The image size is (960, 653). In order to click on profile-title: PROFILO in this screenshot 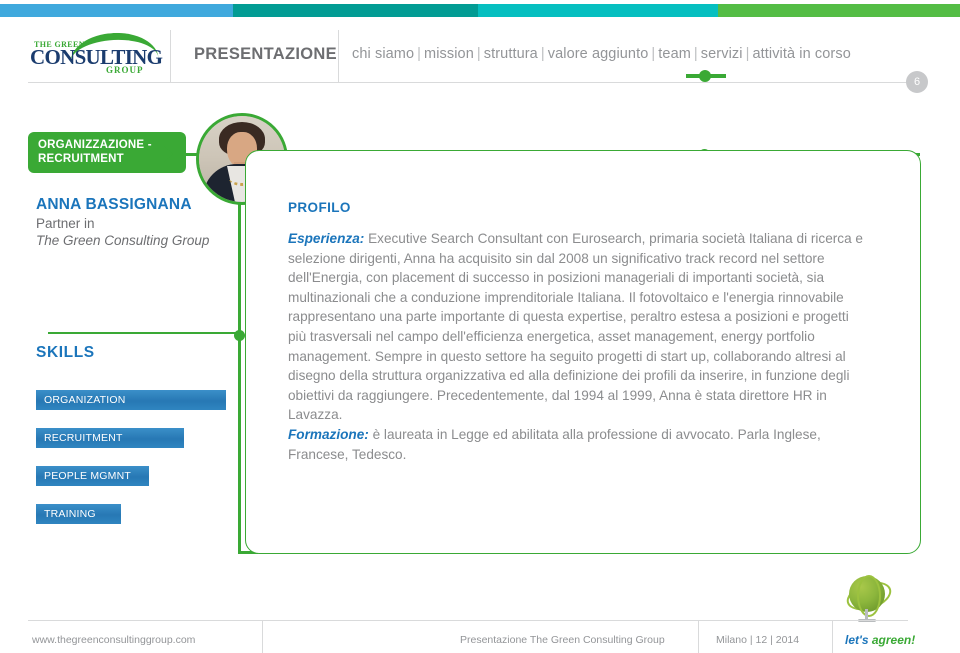, I will do `click(319, 207)`.